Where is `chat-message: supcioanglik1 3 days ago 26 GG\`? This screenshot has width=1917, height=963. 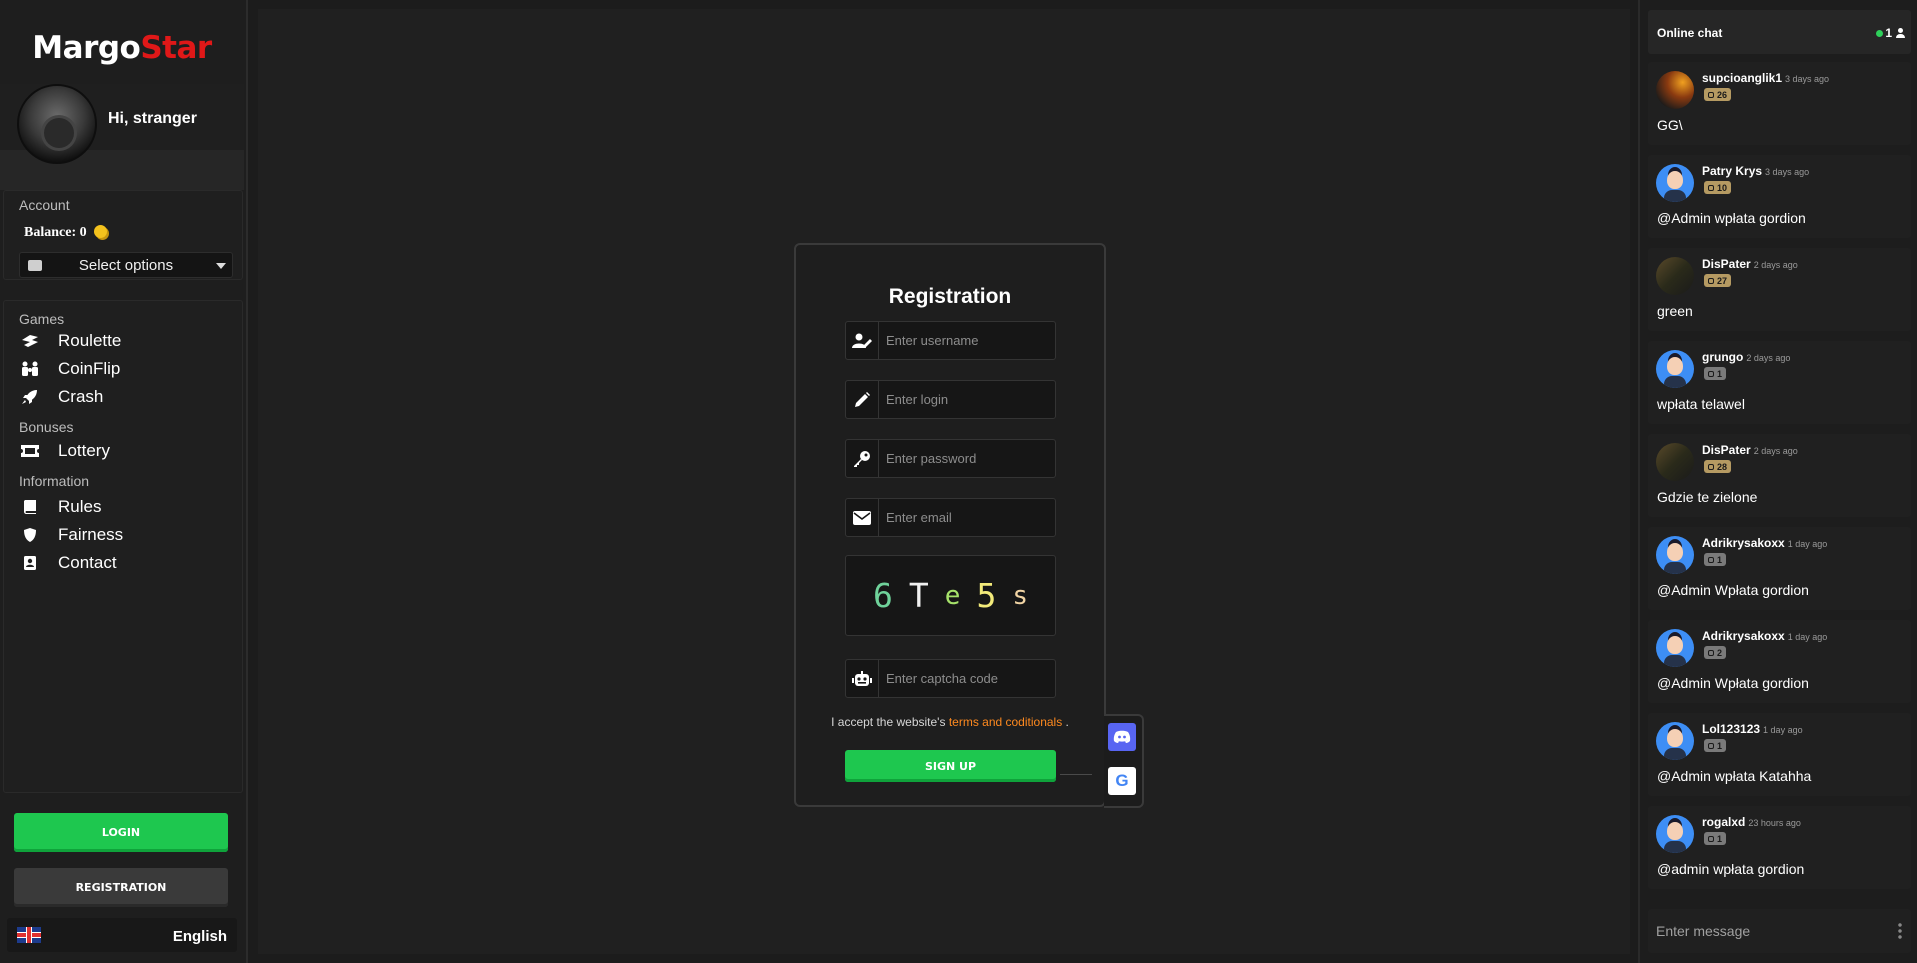 chat-message: supcioanglik1 3 days ago 26 GG\ is located at coordinates (1779, 103).